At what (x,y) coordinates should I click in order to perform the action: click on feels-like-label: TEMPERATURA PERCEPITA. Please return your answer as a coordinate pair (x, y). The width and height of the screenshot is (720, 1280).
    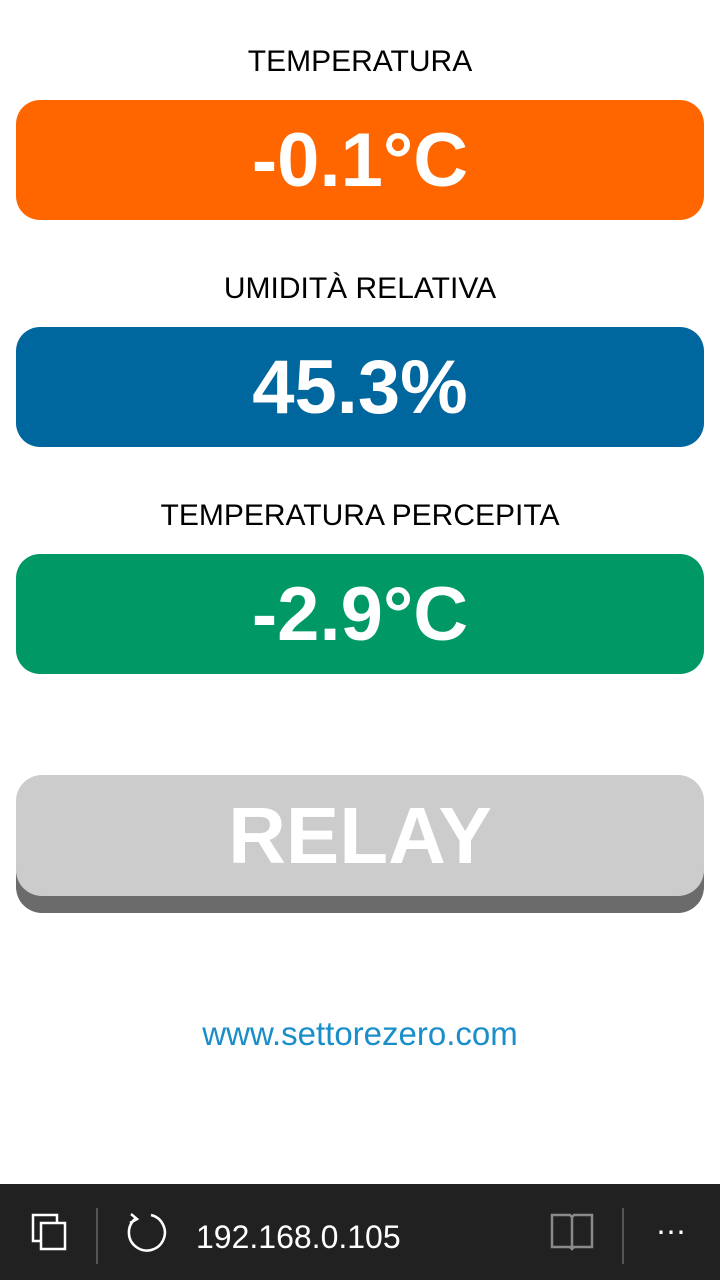
    Looking at the image, I should click on (360, 515).